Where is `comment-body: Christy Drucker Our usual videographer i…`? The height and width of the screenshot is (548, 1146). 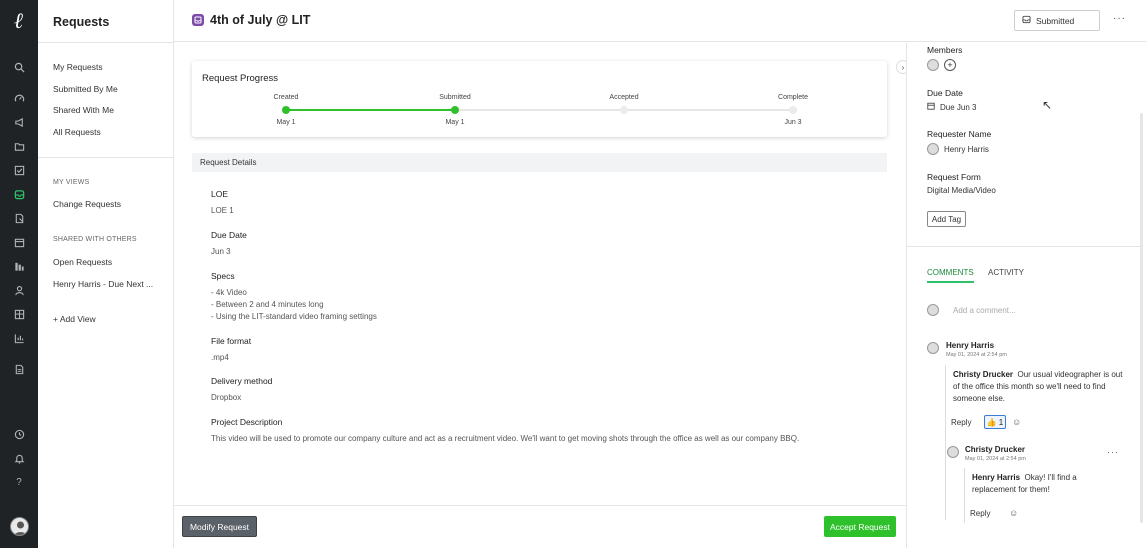
comment-body: Christy Drucker Our usual videographer i… is located at coordinates (1038, 387).